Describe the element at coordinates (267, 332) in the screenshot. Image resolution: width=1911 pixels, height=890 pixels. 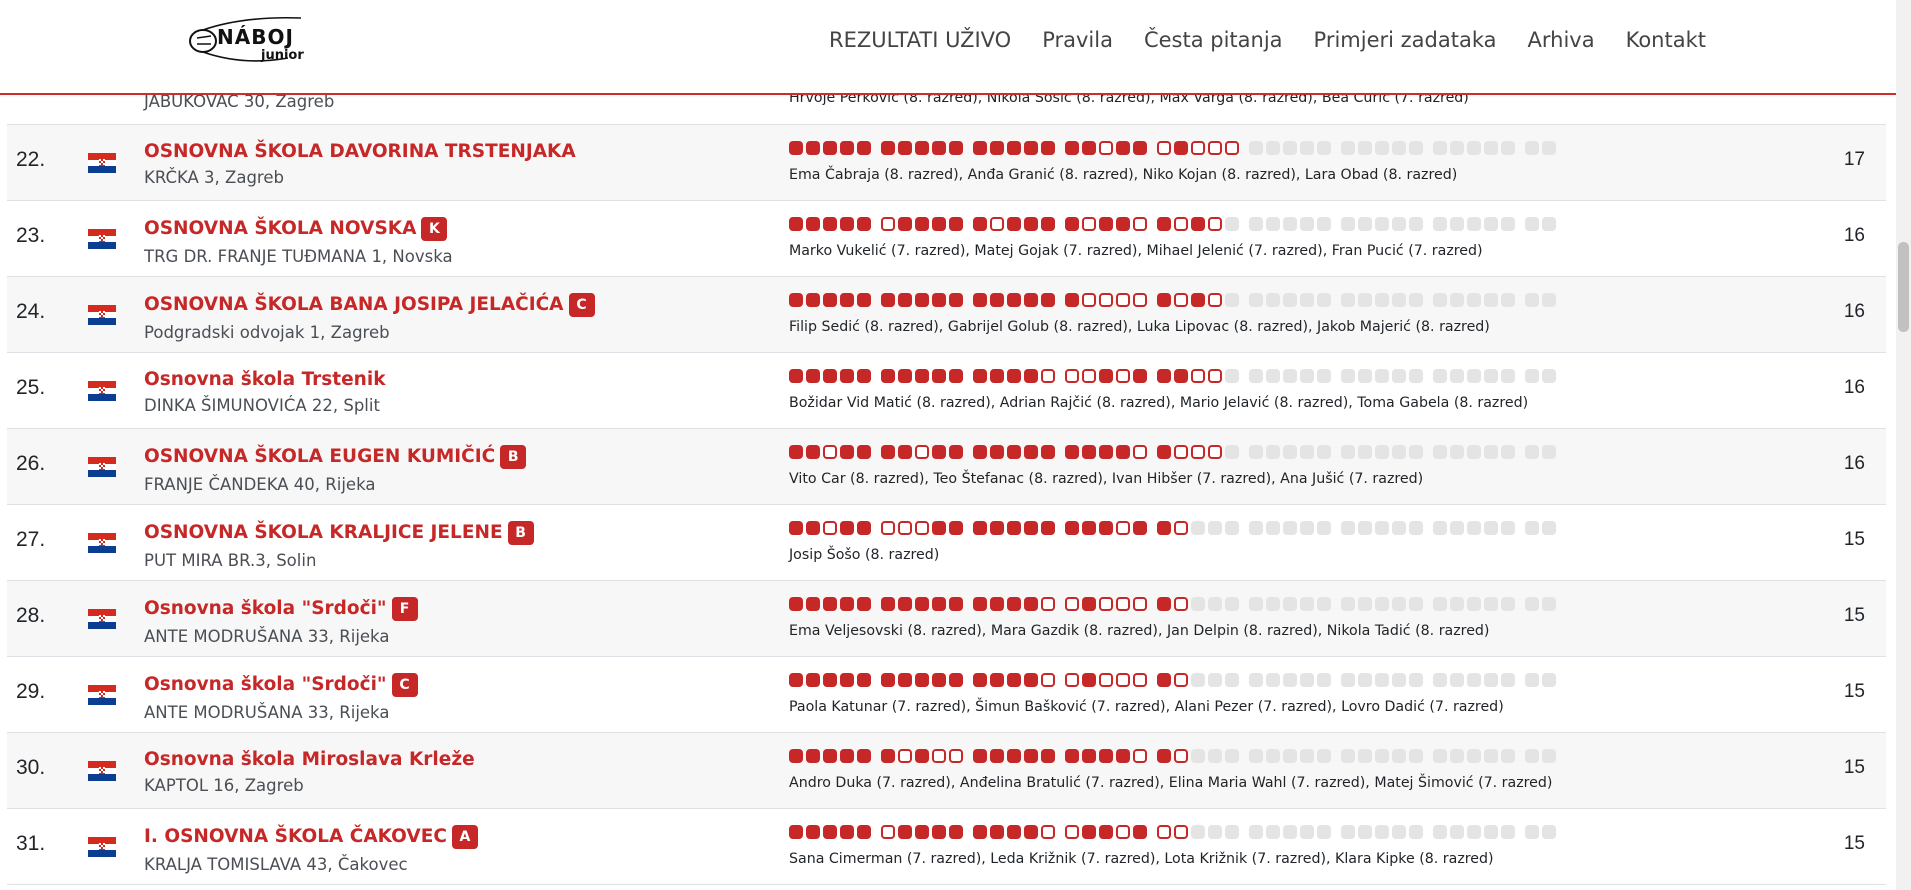
I see `school-address: Podgradski odvojak 1, Zagreb` at that location.